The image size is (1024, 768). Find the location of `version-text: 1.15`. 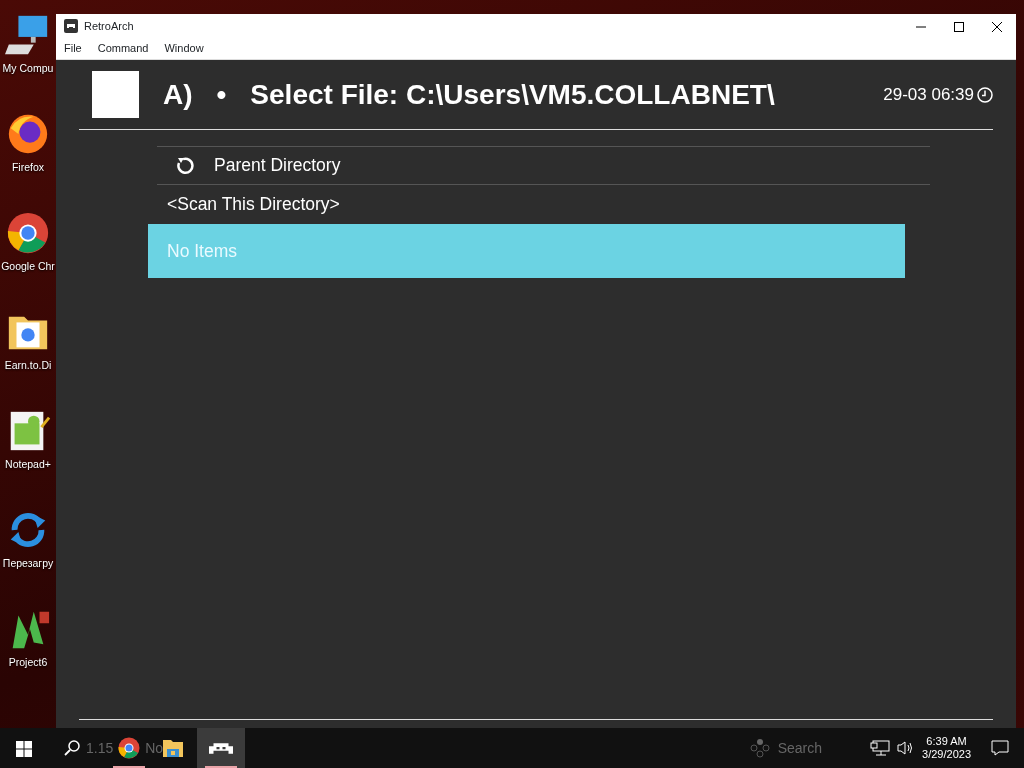

version-text: 1.15 is located at coordinates (100, 748).